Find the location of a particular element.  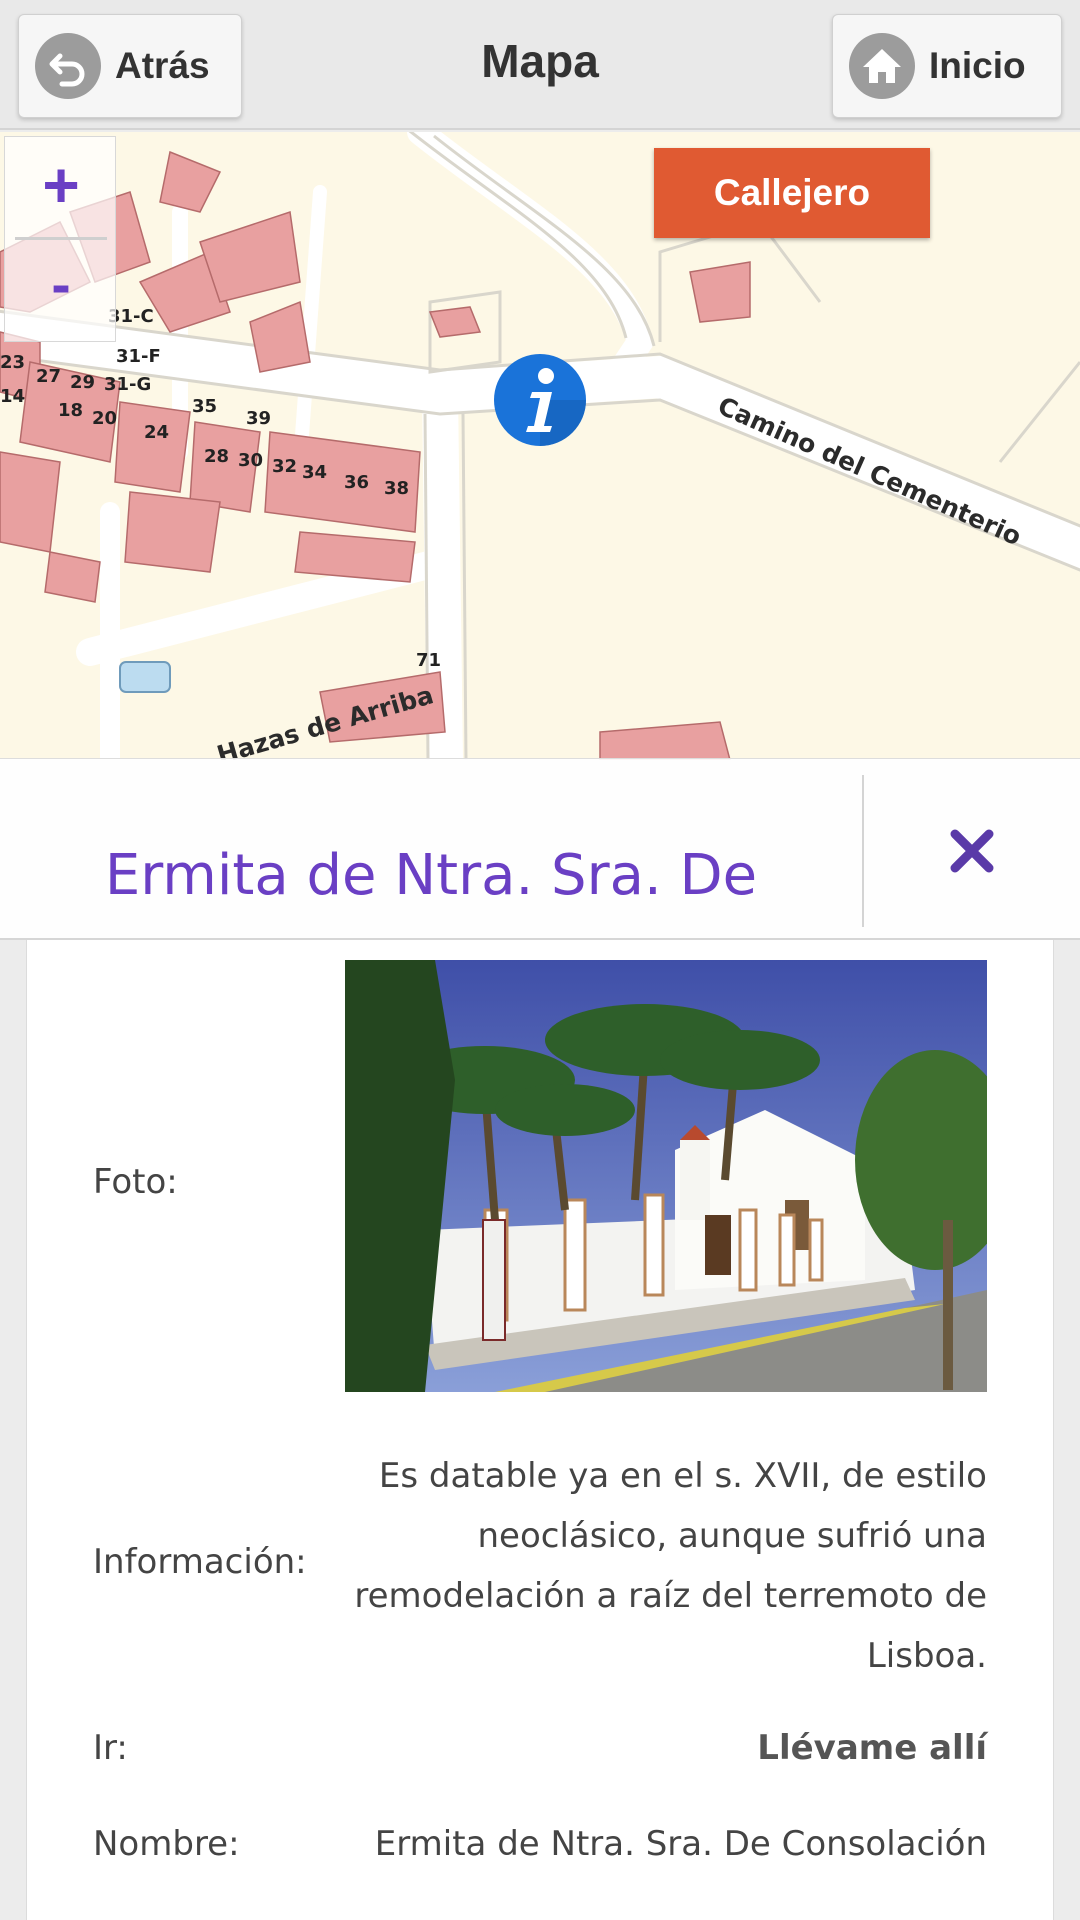

home-button: Inicio is located at coordinates (947, 66).